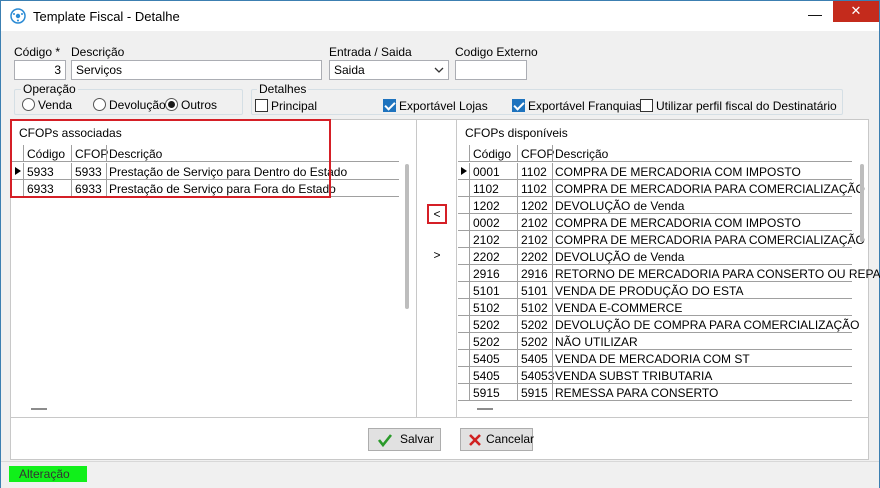 This screenshot has height=488, width=880. What do you see at coordinates (196, 70) in the screenshot?
I see `descricao-field: Serviços` at bounding box center [196, 70].